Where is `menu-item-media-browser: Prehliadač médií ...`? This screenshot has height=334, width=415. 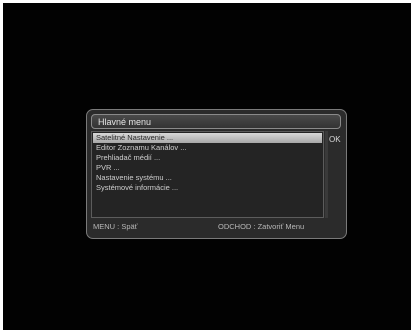
menu-item-media-browser: Prehliadač médií ... is located at coordinates (207, 158).